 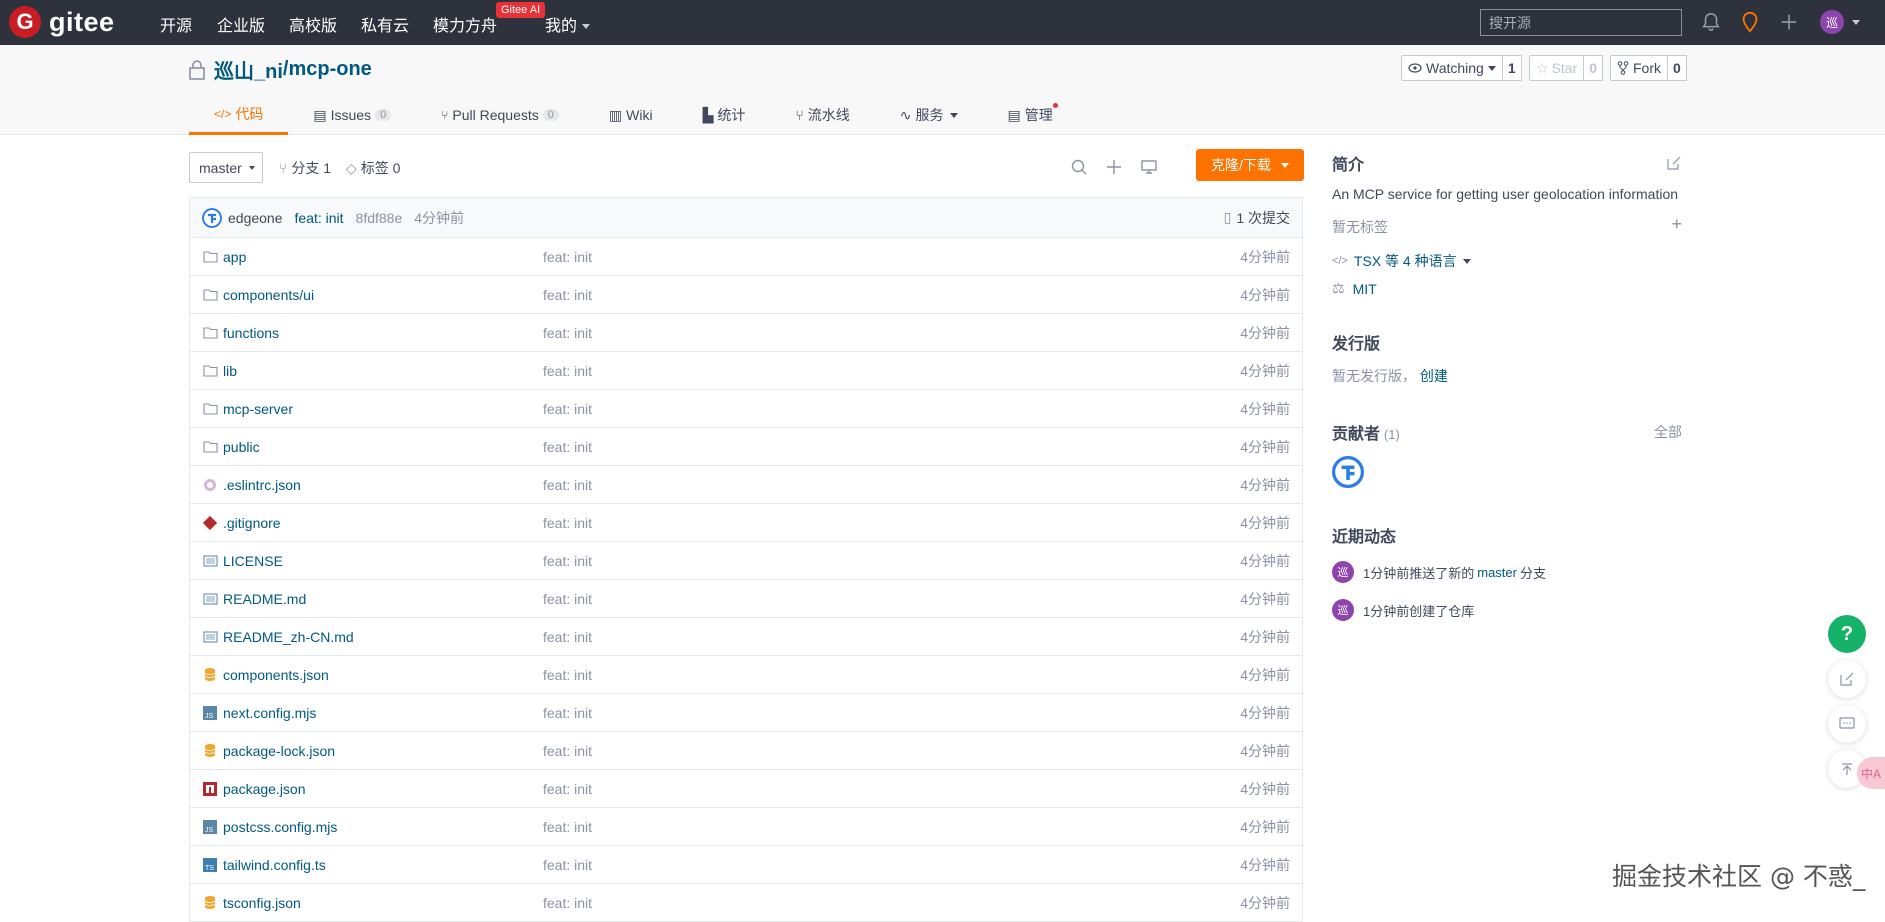 What do you see at coordinates (383, 789) in the screenshot?
I see `file-name-link: package.json` at bounding box center [383, 789].